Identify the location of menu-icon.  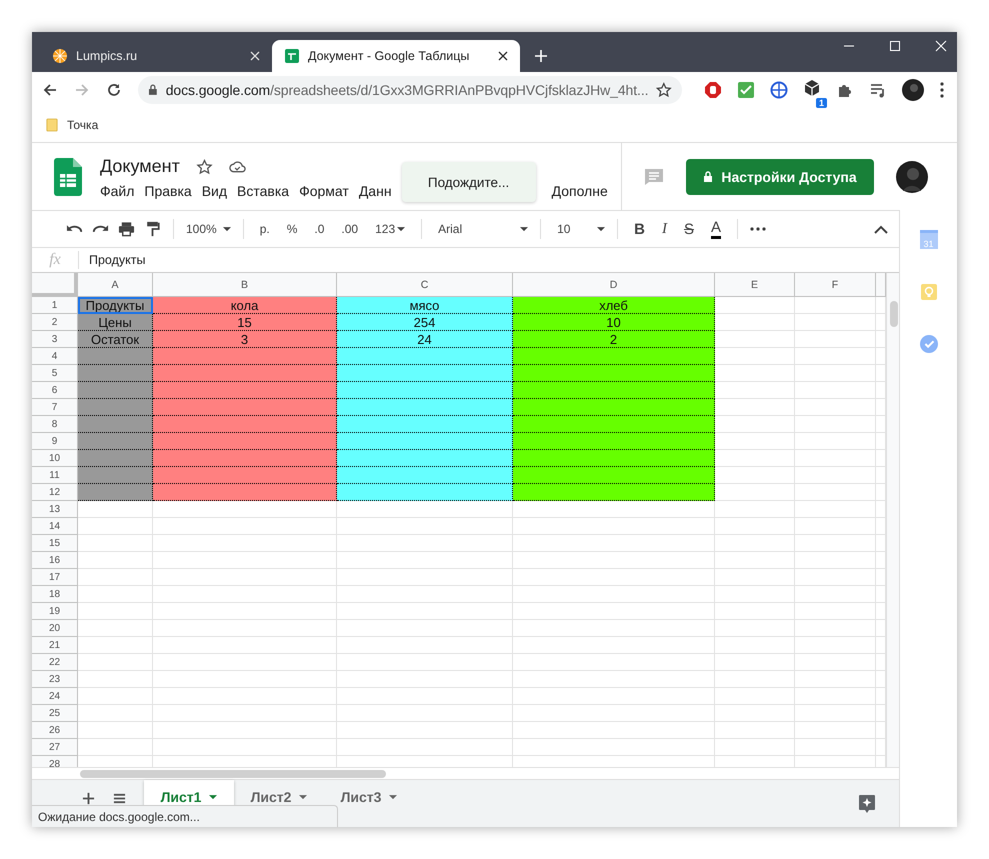
(119, 798).